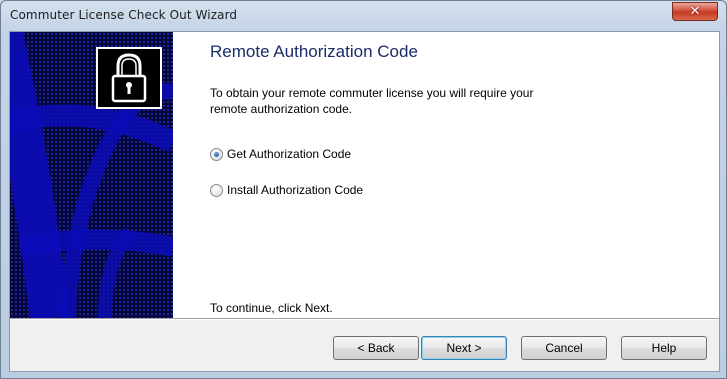 This screenshot has height=379, width=727. What do you see at coordinates (271, 308) in the screenshot?
I see `continue-hint: To continue, click Next.` at bounding box center [271, 308].